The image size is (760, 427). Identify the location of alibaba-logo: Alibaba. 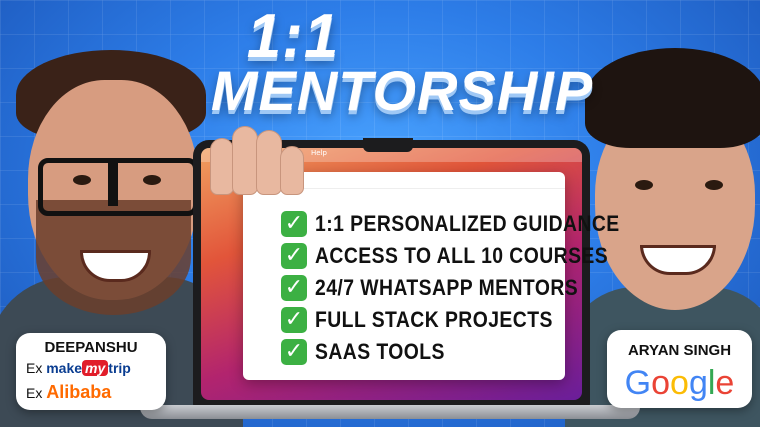
(79, 392).